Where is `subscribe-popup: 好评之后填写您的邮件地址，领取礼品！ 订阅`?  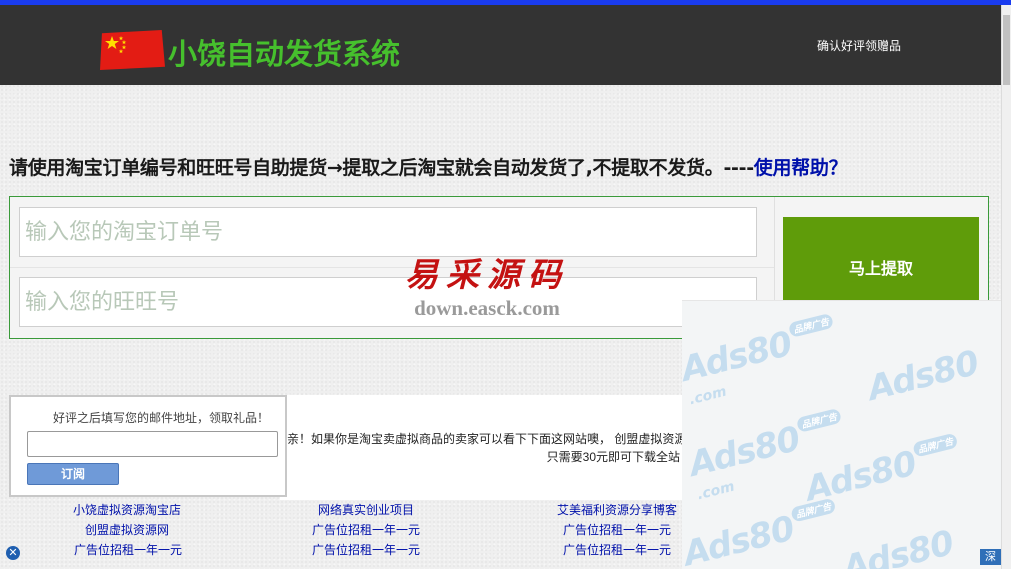 subscribe-popup: 好评之后填写您的邮件地址，领取礼品！ 订阅 is located at coordinates (148, 446).